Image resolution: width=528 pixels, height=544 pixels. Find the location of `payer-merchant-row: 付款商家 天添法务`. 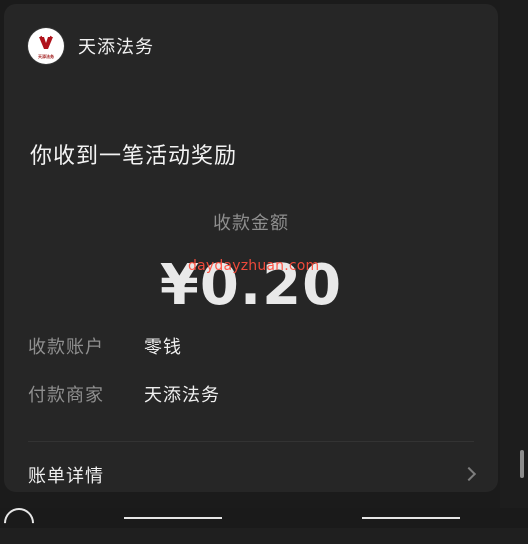

payer-merchant-row: 付款商家 天添法务 is located at coordinates (124, 394).